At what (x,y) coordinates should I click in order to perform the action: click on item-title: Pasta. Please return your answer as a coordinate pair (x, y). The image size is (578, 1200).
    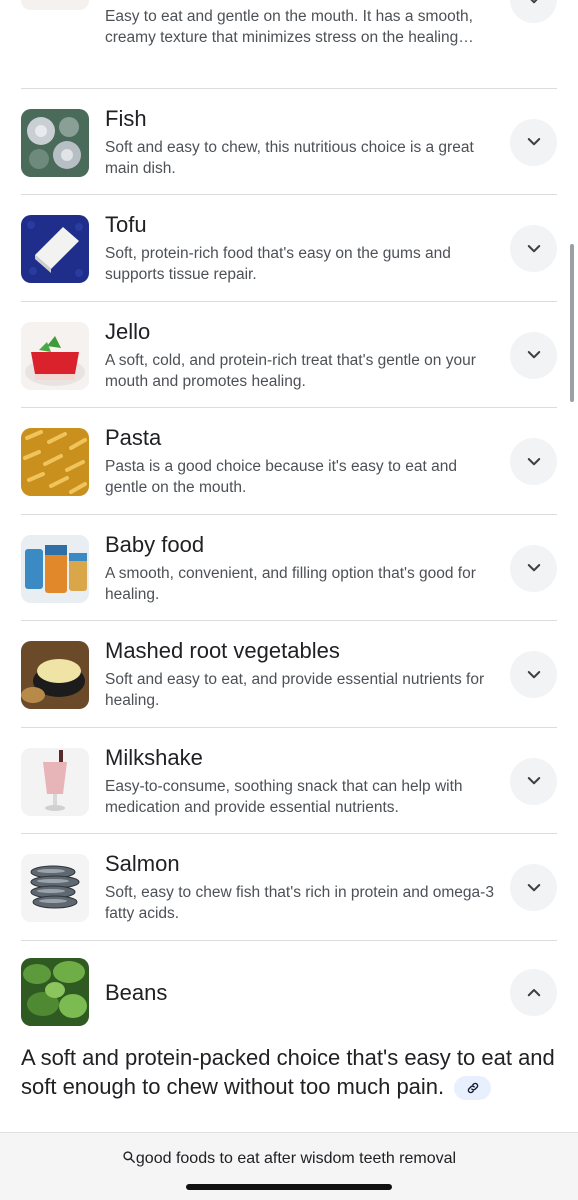
    Looking at the image, I should click on (133, 437).